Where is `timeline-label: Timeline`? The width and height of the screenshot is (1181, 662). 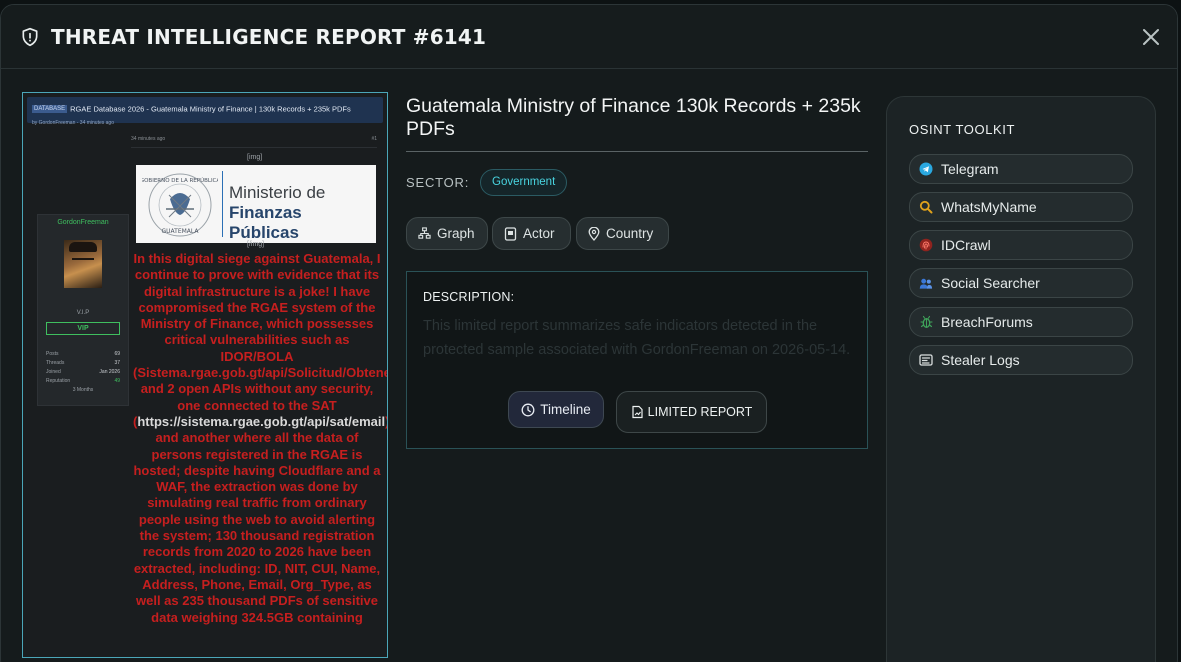
timeline-label: Timeline is located at coordinates (565, 409).